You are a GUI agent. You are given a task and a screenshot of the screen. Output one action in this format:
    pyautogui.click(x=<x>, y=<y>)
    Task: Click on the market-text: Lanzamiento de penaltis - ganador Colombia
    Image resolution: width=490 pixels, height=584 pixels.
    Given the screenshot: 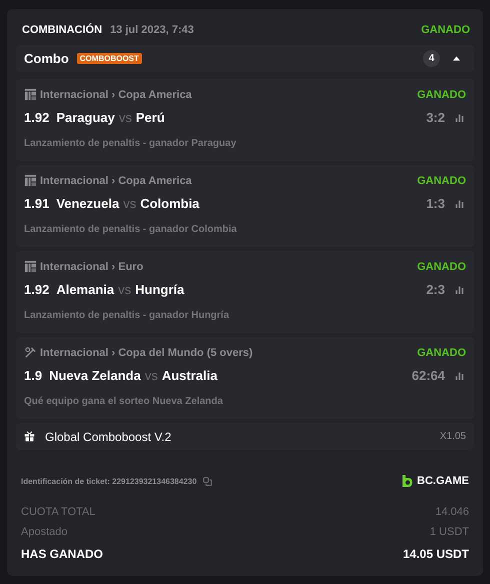 What is the action you would take?
    pyautogui.click(x=131, y=229)
    